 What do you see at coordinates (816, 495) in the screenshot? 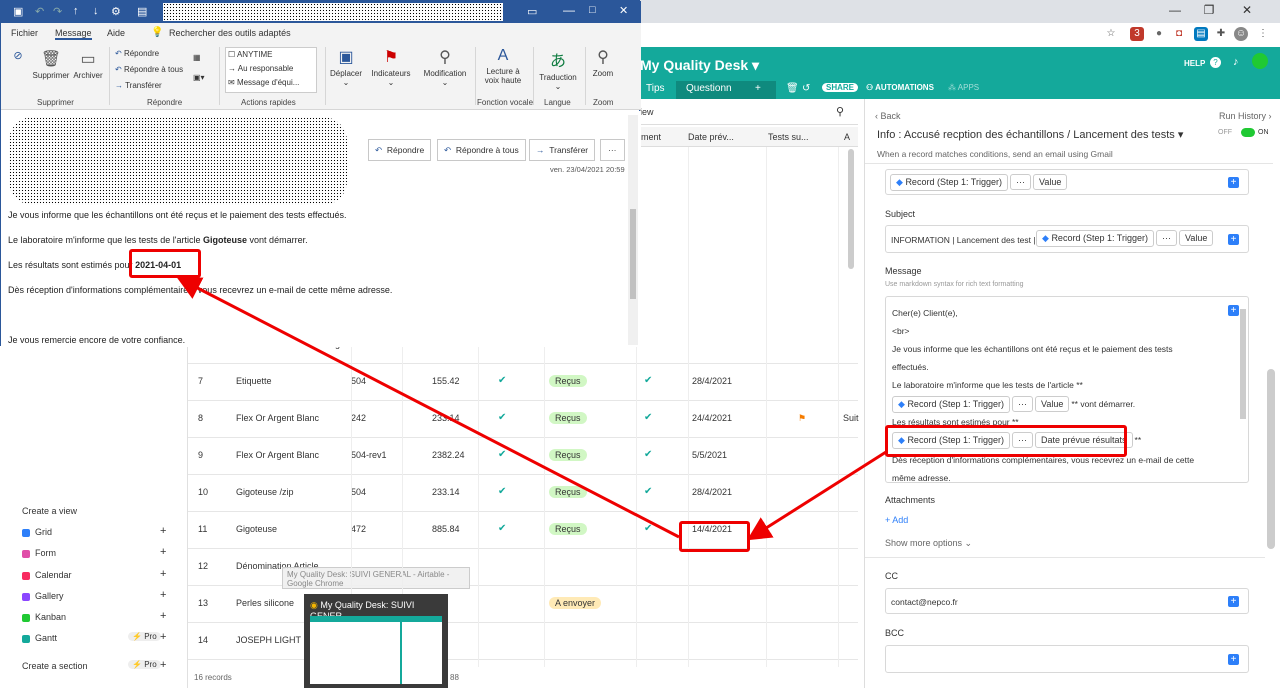
I see `arrow-to-grid-date` at bounding box center [816, 495].